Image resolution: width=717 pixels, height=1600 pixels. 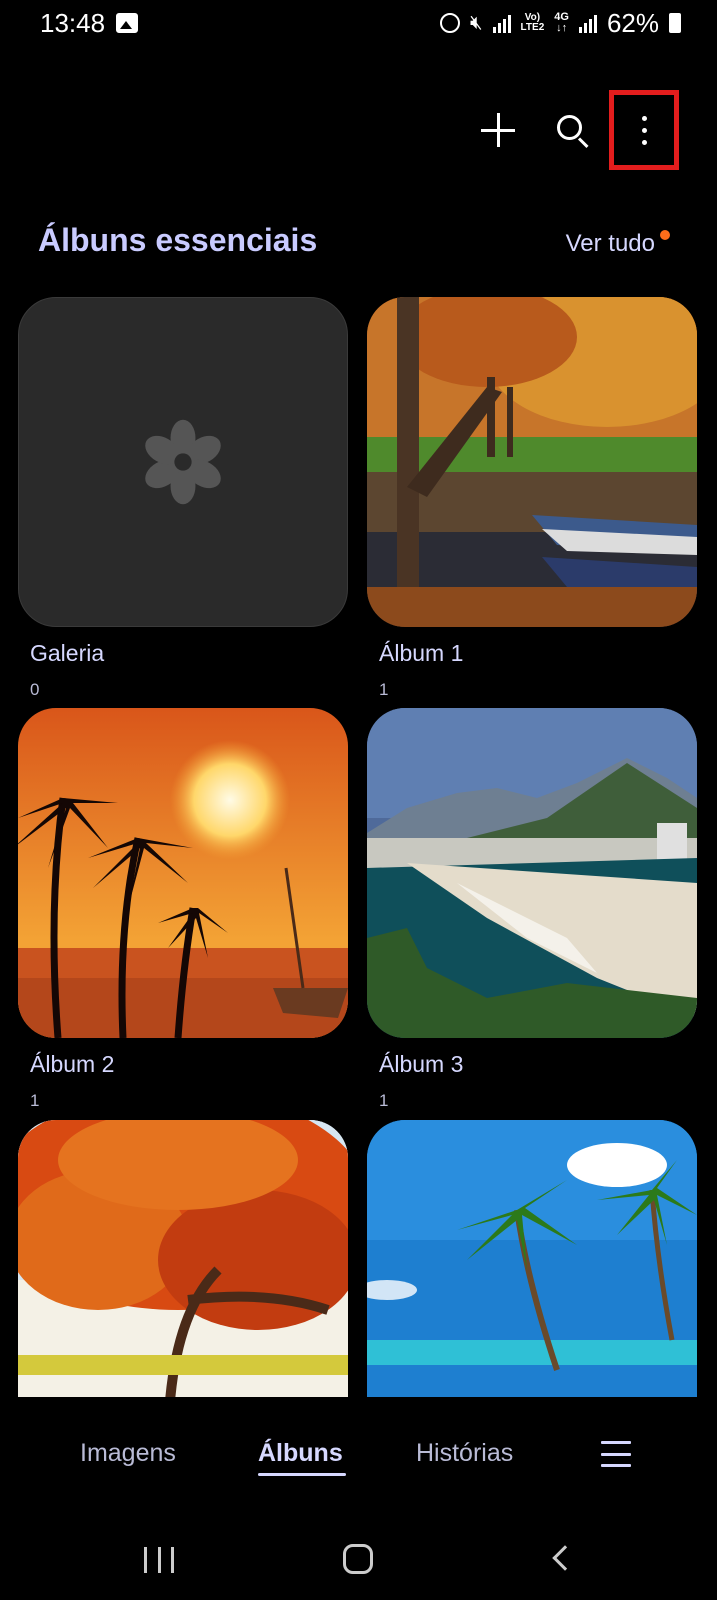 I want to click on network-type-icon: 4G ↓↑, so click(x=561, y=22).